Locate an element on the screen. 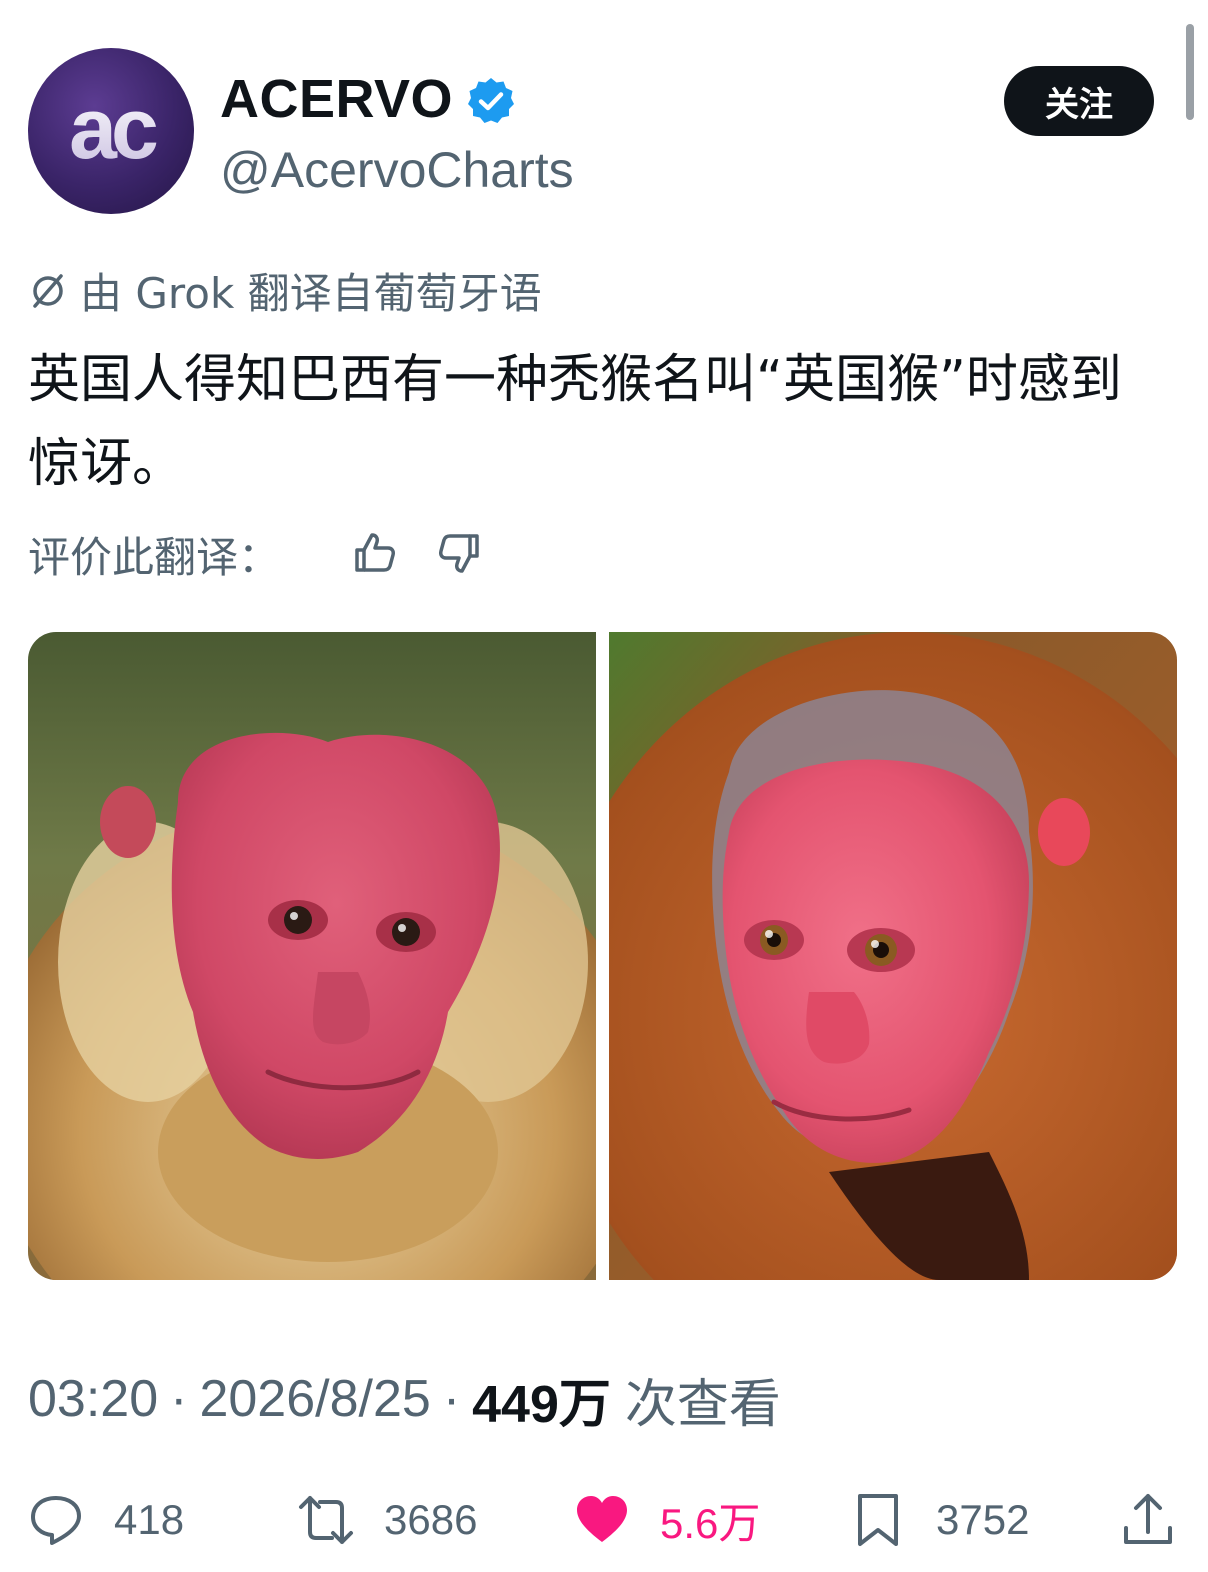 The width and height of the screenshot is (1208, 1572). like-button: 5.6万 is located at coordinates (667, 1520).